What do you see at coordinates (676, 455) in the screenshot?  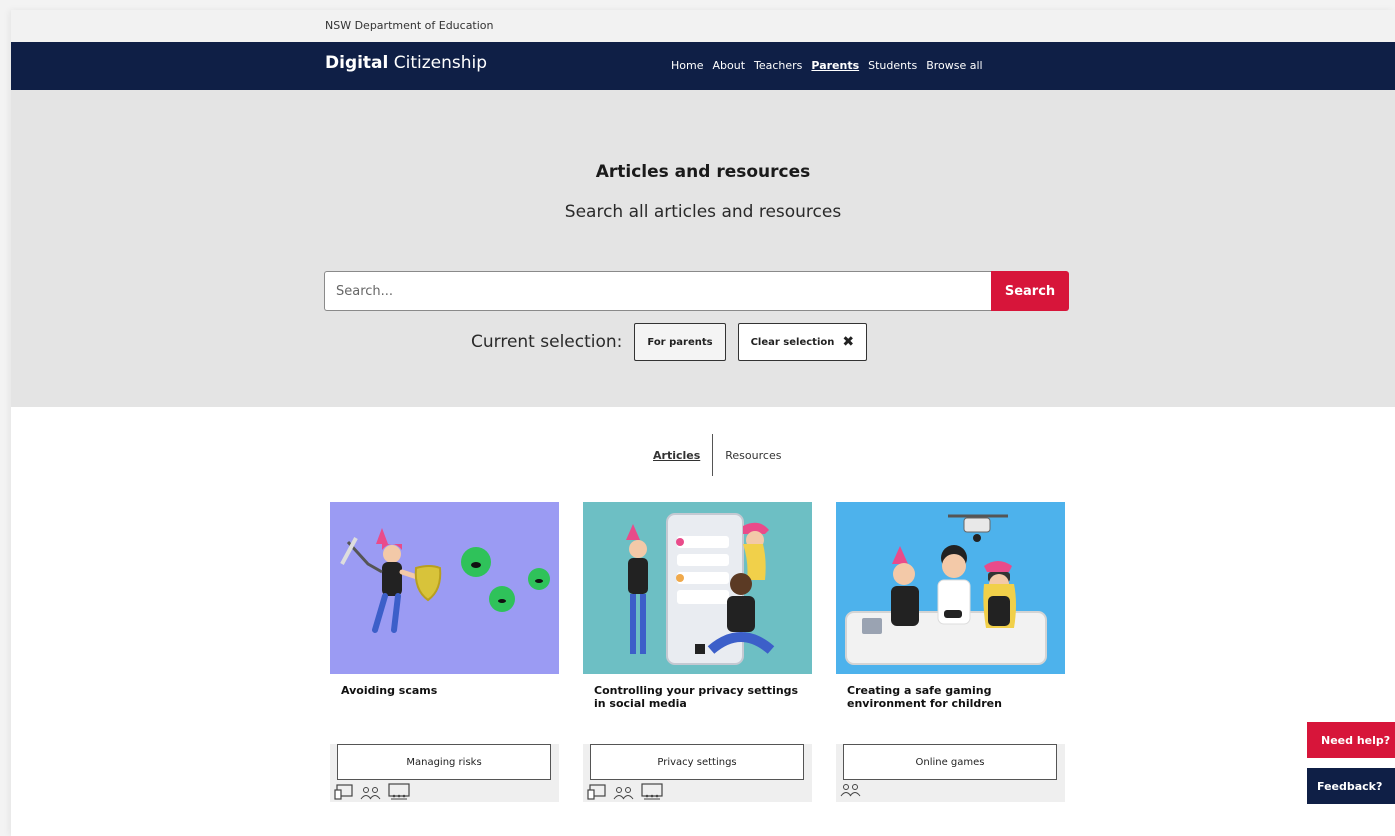 I see `tab-articles: Articles` at bounding box center [676, 455].